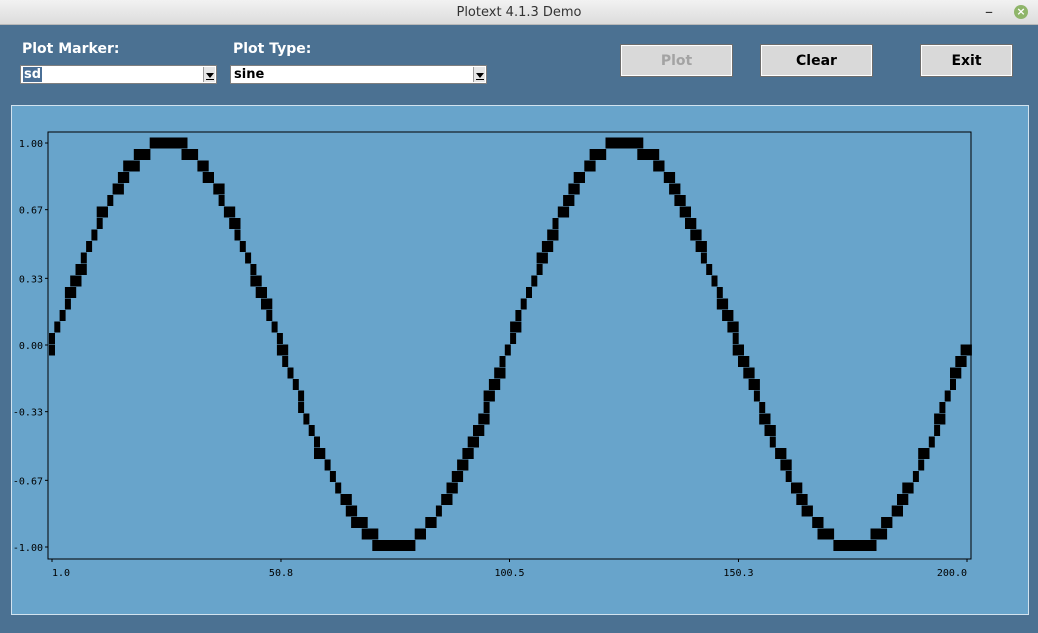 This screenshot has height=633, width=1038. Describe the element at coordinates (519, 12) in the screenshot. I see `window-title: Plotext 4.1.3 Demo` at that location.